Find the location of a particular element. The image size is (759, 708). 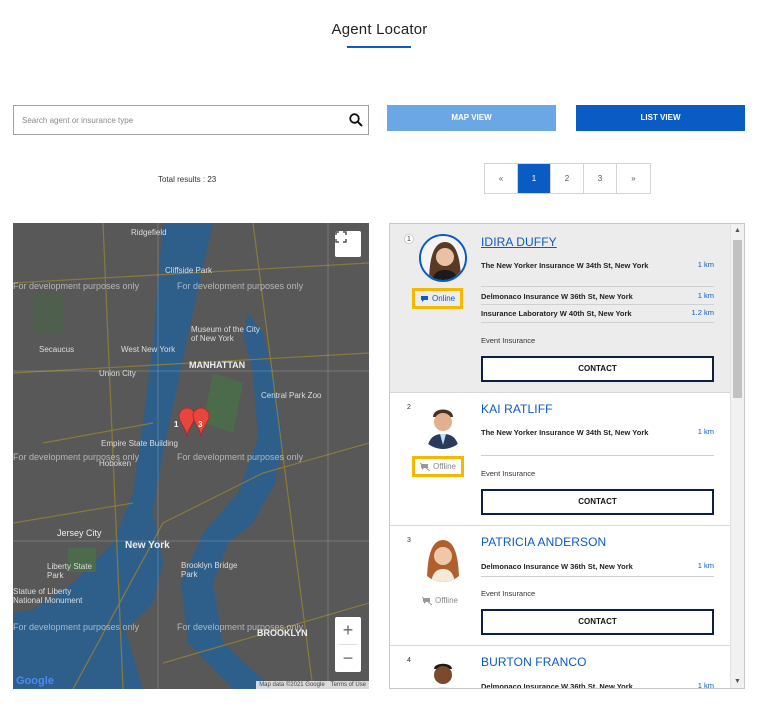

agent-name-link: IDIRA DUFFY is located at coordinates (519, 242).